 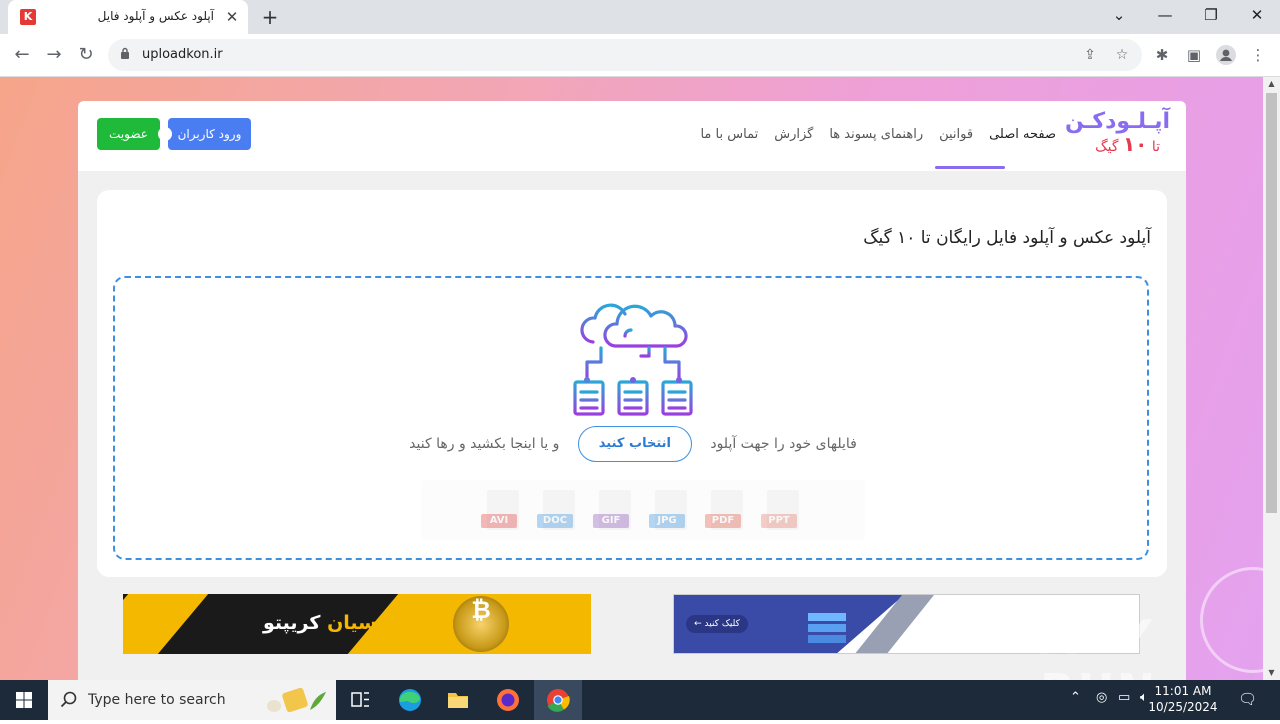 I want to click on browser-tab-strip: K آپلود عکس و آپلود فایل ✕ + ⌄ — ❐ ✕, so click(x=640, y=17).